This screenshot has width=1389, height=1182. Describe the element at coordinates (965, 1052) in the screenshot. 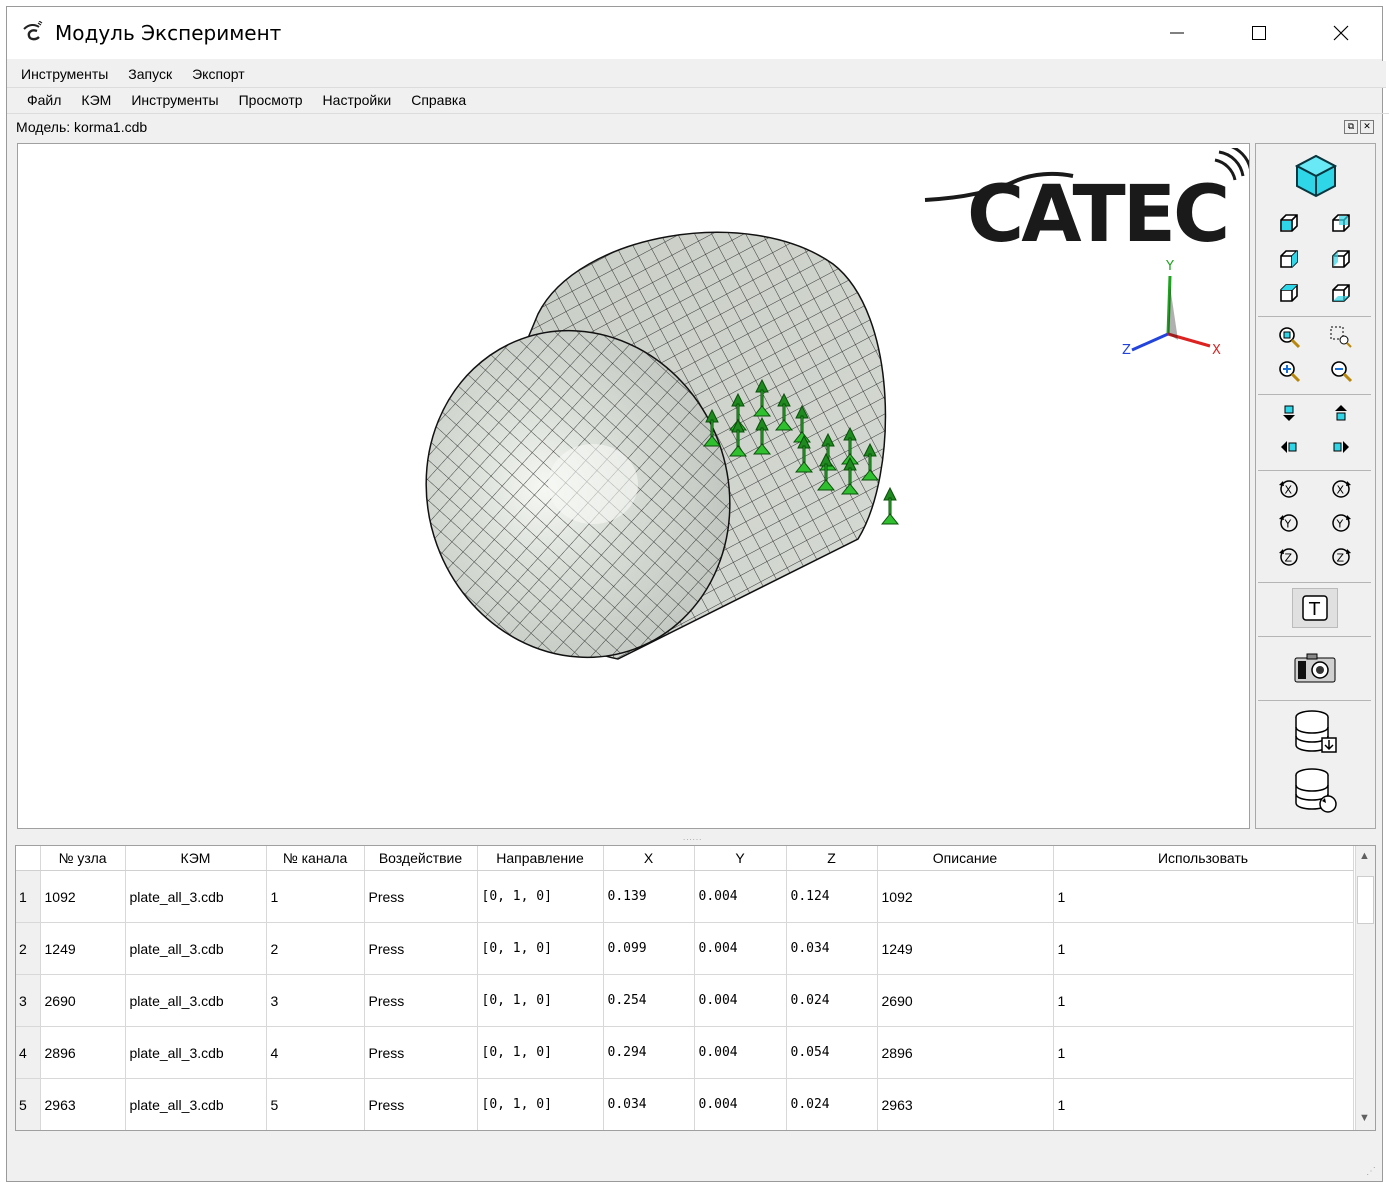

I see `cell-description: 2896` at that location.